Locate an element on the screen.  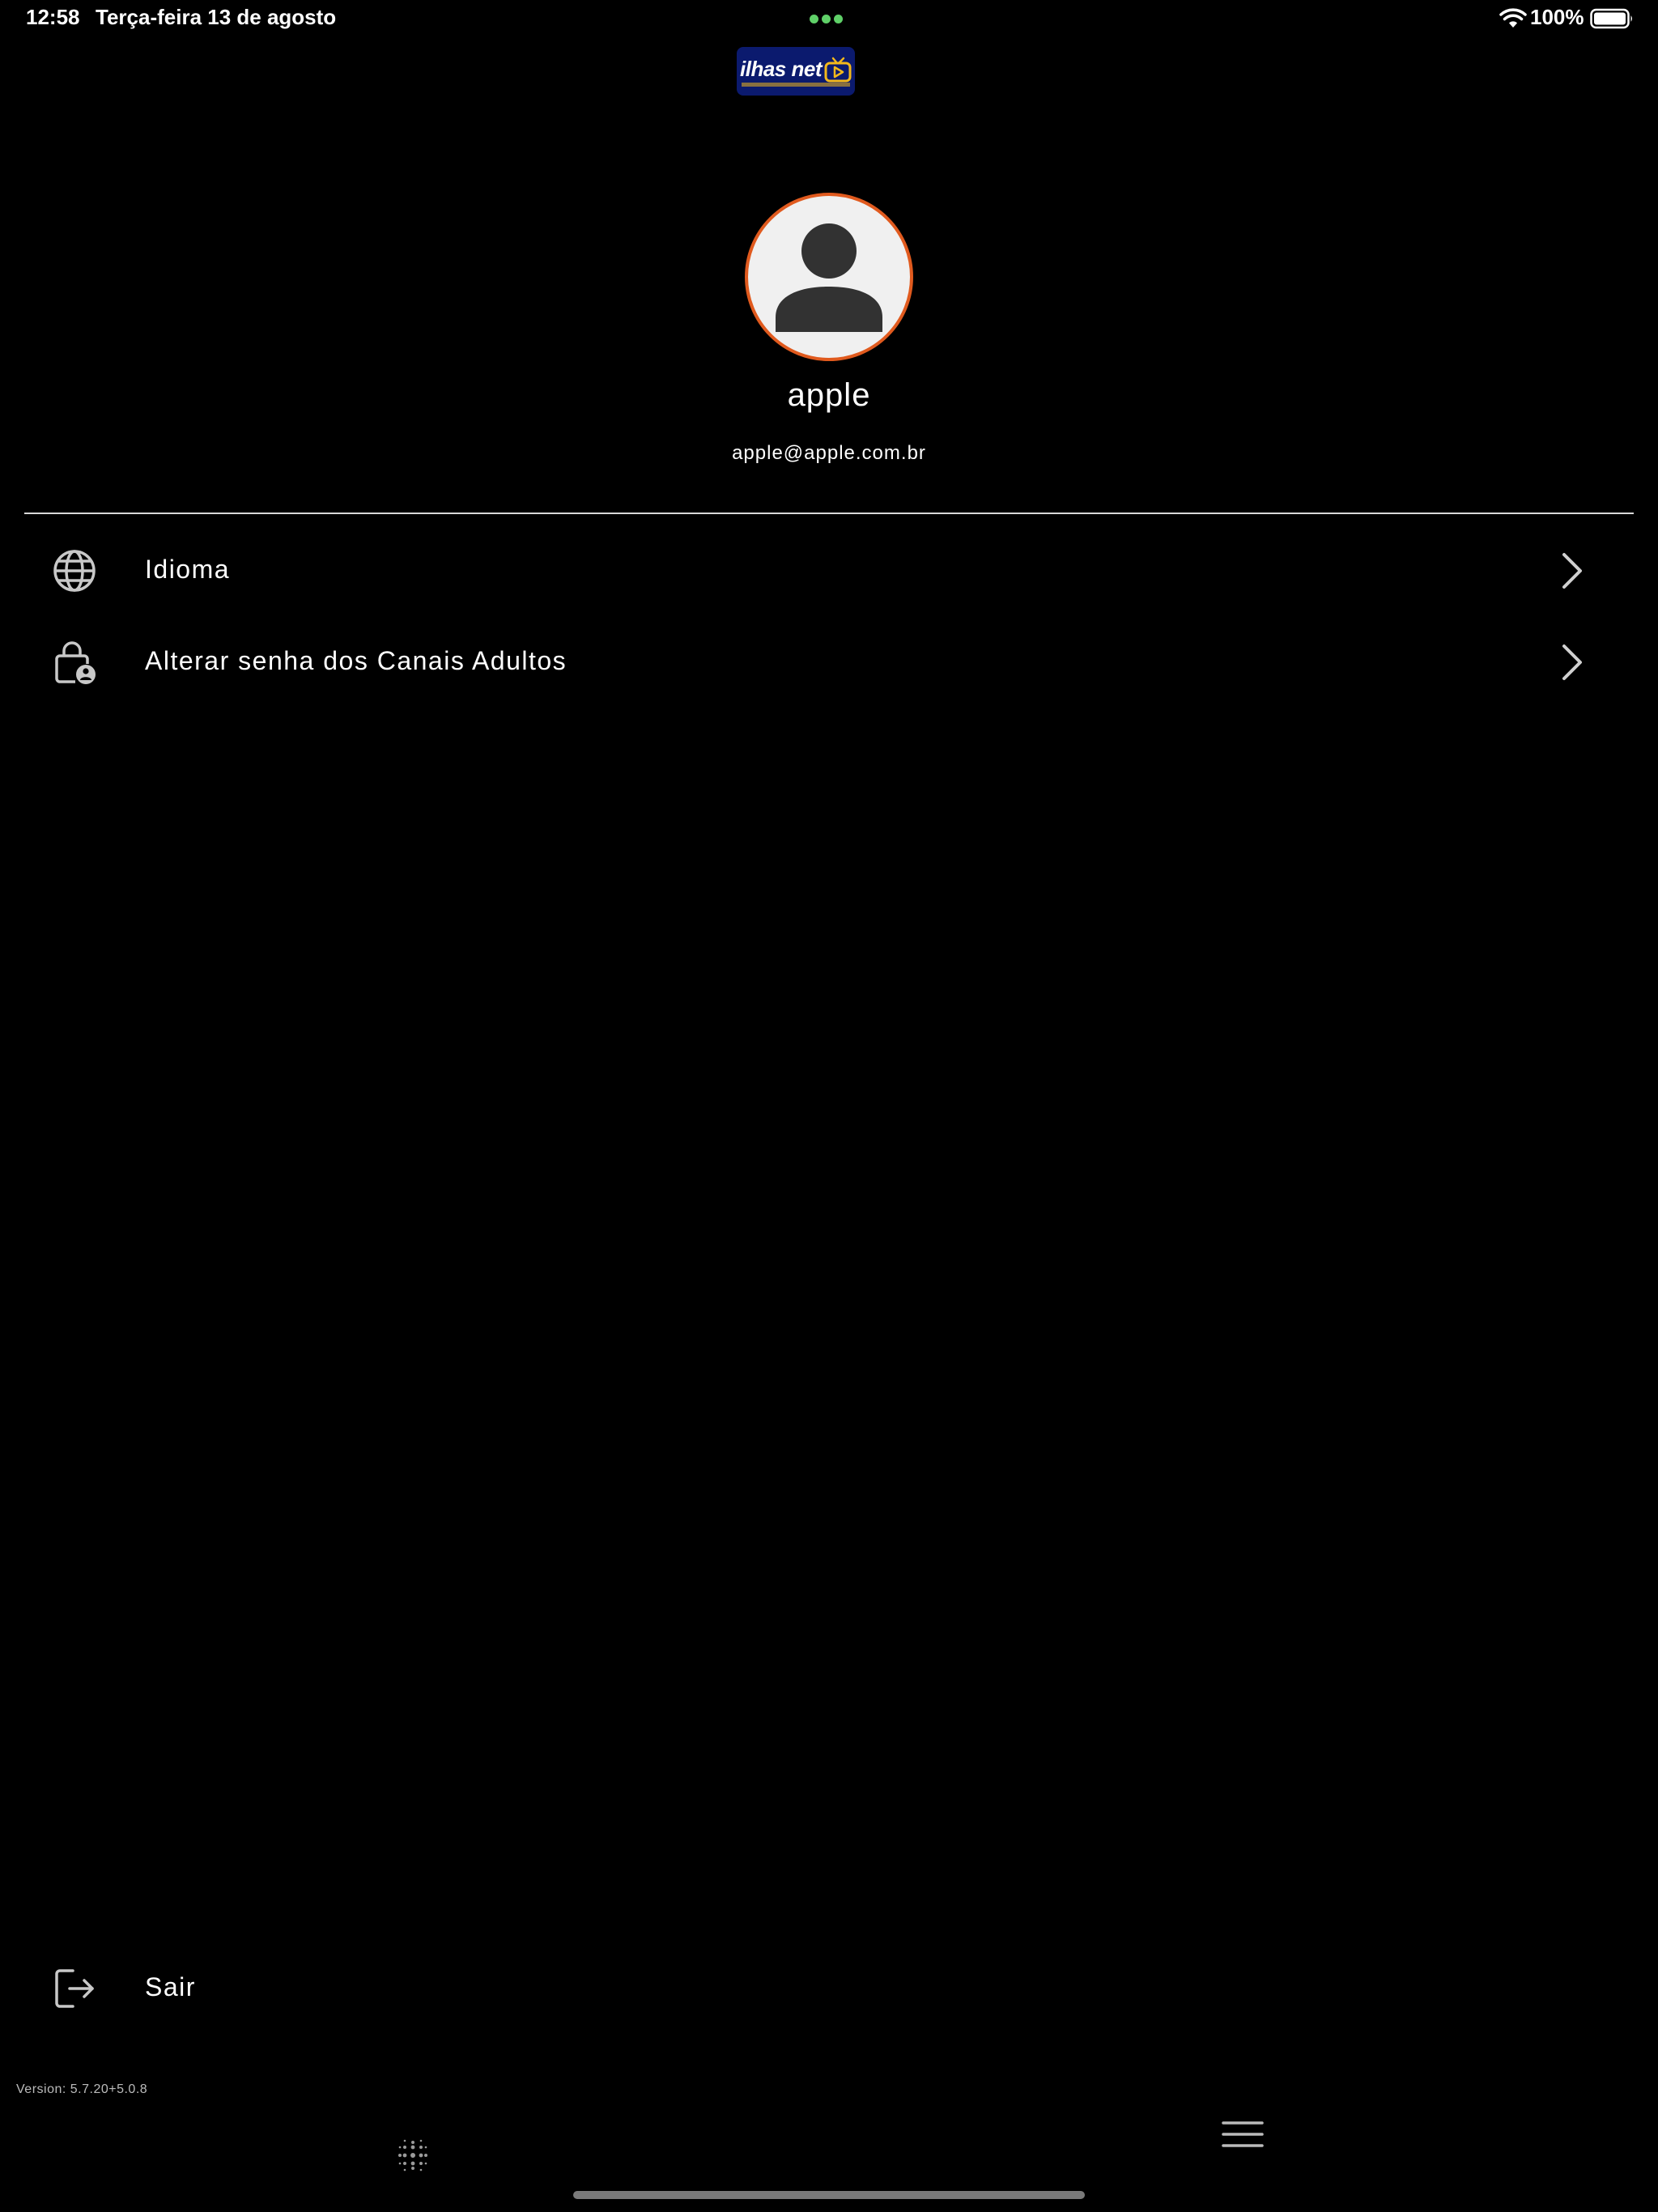
status-date: Terça-feira 13 de agosto is located at coordinates (216, 17).